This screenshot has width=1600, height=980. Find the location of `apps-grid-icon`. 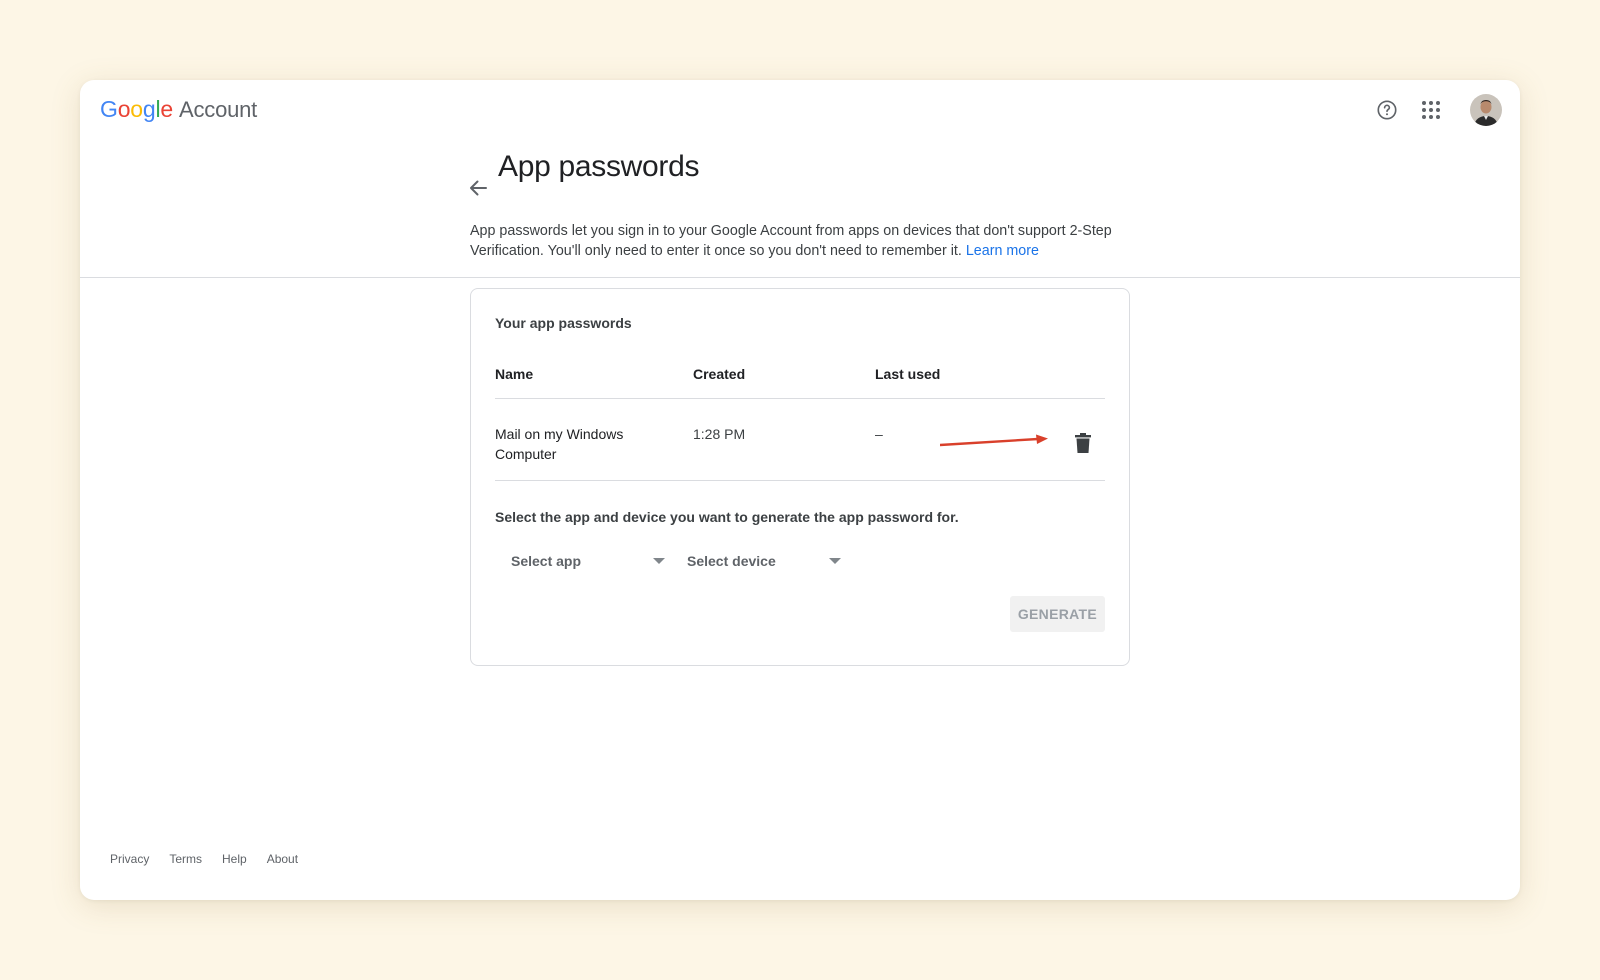

apps-grid-icon is located at coordinates (1431, 110).